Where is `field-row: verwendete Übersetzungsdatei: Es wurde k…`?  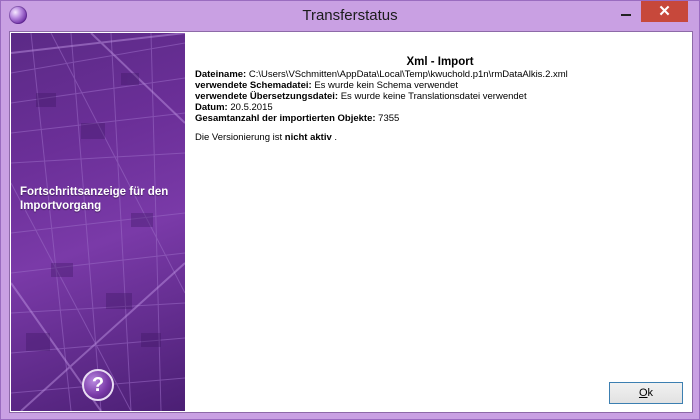
field-row: verwendete Übersetzungsdatei: Es wurde k… is located at coordinates (440, 96).